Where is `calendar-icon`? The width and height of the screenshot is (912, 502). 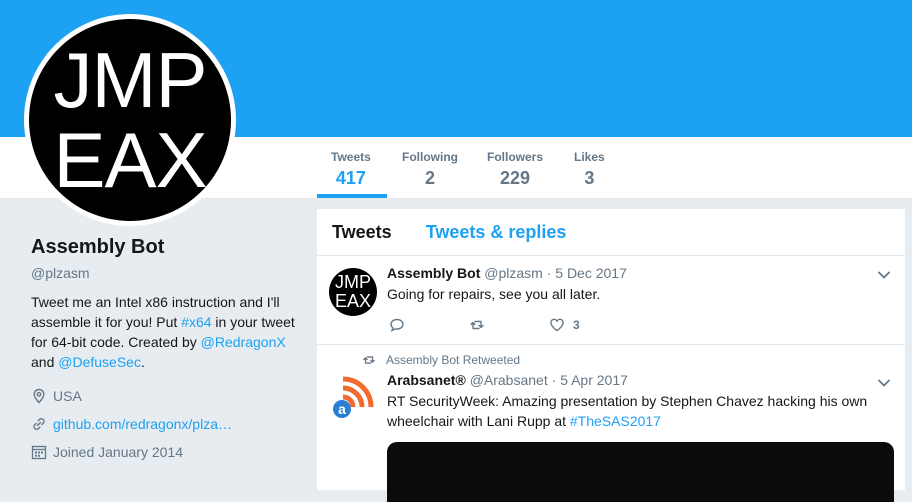 calendar-icon is located at coordinates (39, 452).